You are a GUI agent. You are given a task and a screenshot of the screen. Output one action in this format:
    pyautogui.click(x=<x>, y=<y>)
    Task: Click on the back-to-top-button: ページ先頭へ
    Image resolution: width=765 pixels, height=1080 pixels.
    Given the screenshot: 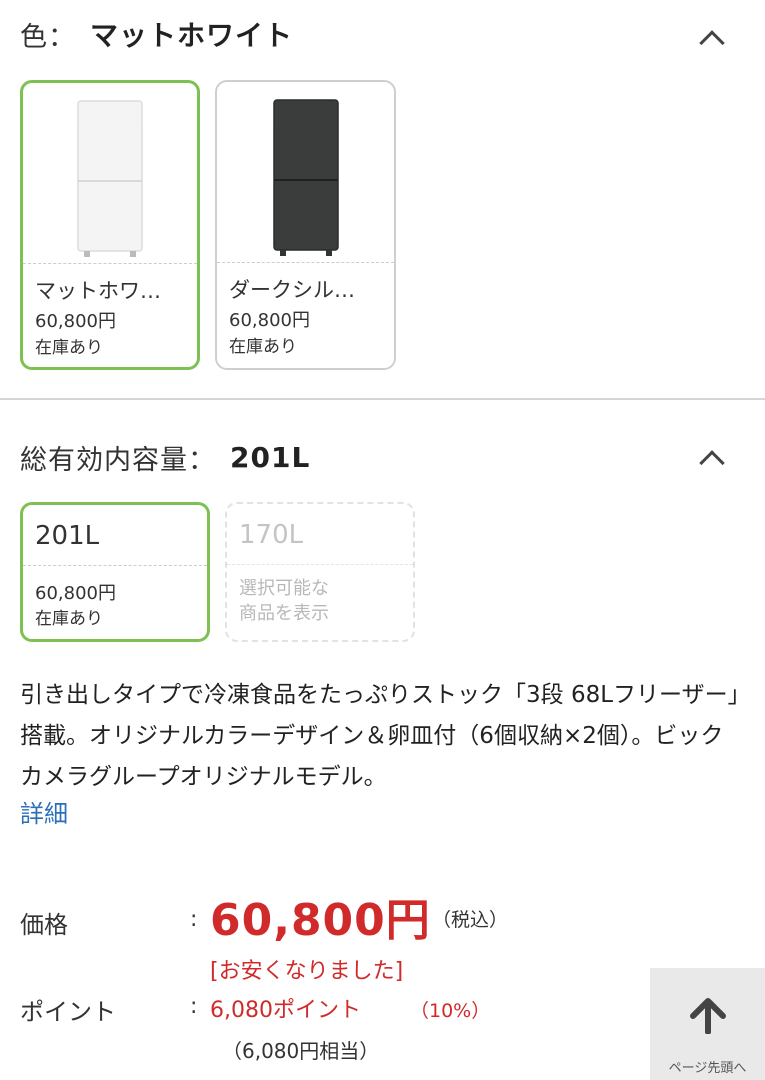 What is the action you would take?
    pyautogui.click(x=707, y=1024)
    